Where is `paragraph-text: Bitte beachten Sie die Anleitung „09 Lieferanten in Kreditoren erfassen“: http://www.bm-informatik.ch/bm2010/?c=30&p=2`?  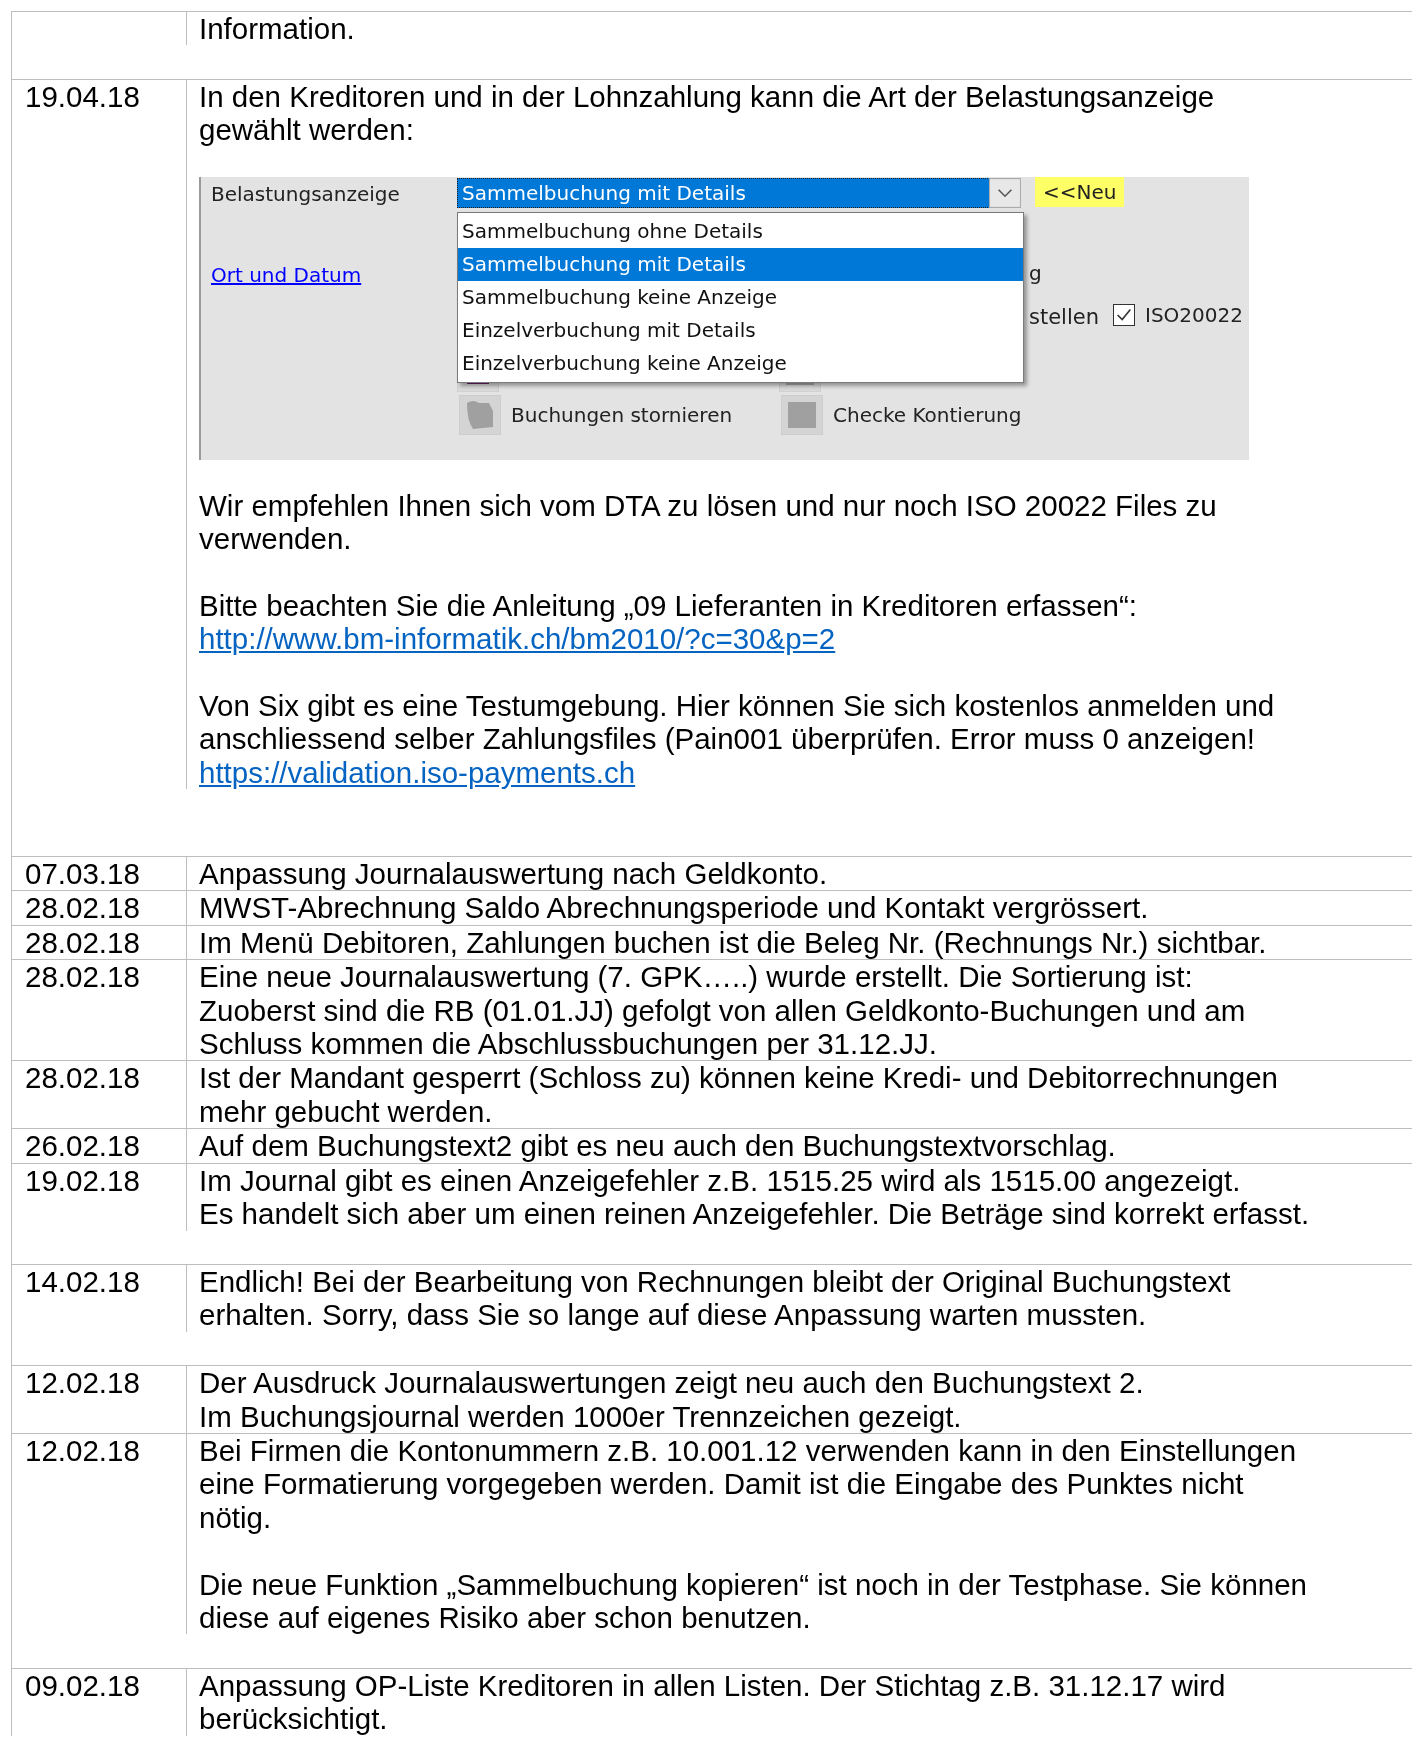
paragraph-text: Bitte beachten Sie die Anleitung „09 Lieferanten in Kreditoren erfassen“: http://www.bm-informatik.ch/bm2010/?c=30&p=2 is located at coordinates (669, 622).